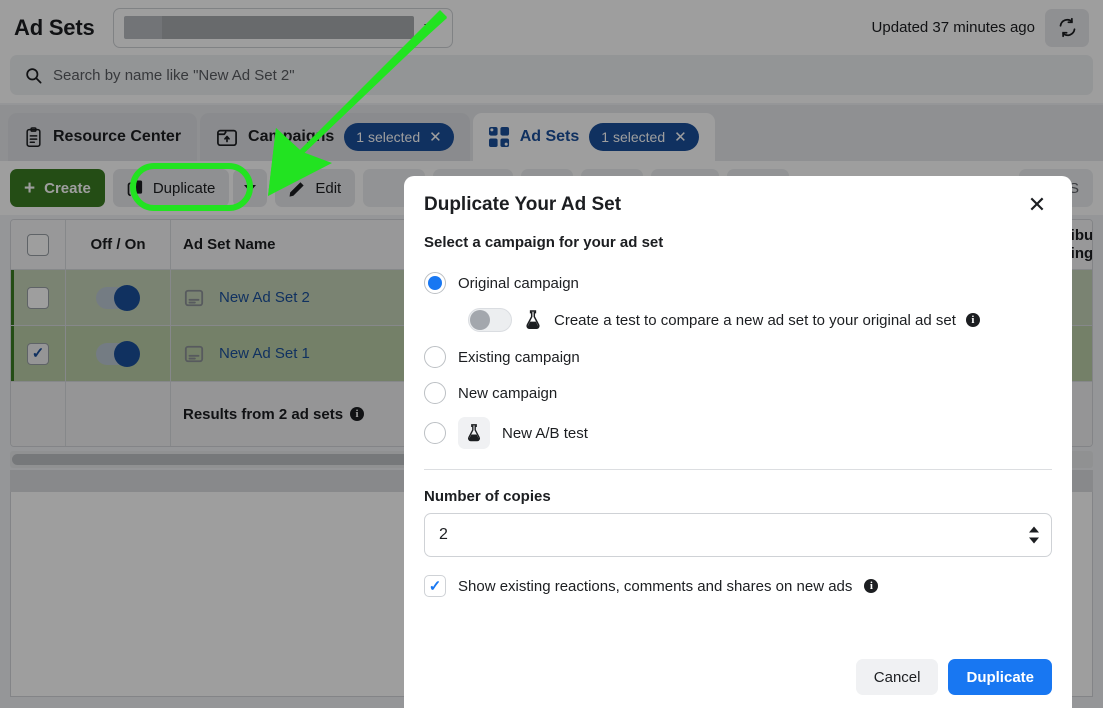 The height and width of the screenshot is (708, 1103). I want to click on campaigns-selected-badge: 1 selected ✕, so click(399, 137).